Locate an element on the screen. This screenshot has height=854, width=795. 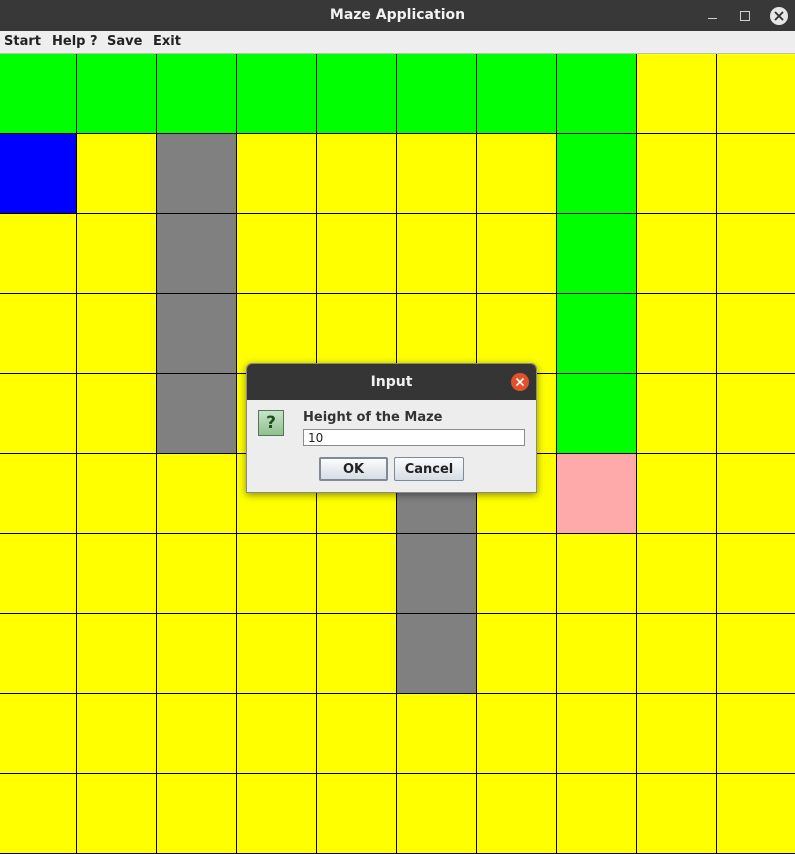
menu-start: Start is located at coordinates (22, 42).